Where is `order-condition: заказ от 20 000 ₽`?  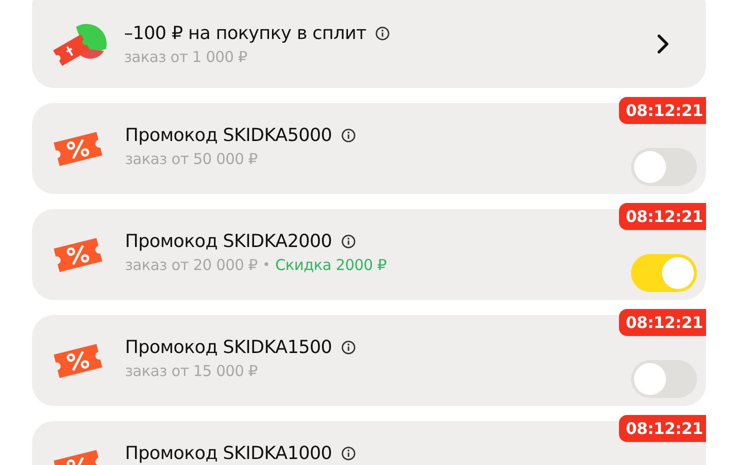
order-condition: заказ от 20 000 ₽ is located at coordinates (191, 265).